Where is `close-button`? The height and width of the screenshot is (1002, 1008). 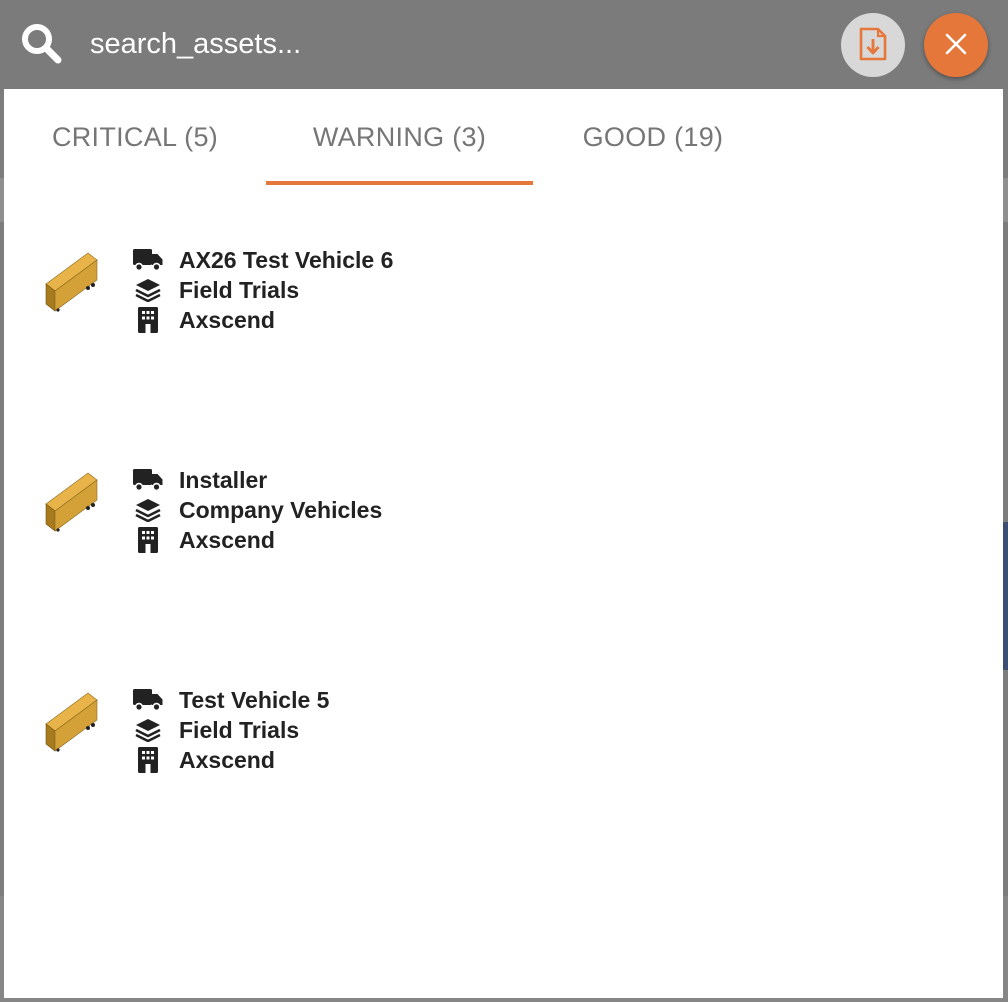 close-button is located at coordinates (956, 45).